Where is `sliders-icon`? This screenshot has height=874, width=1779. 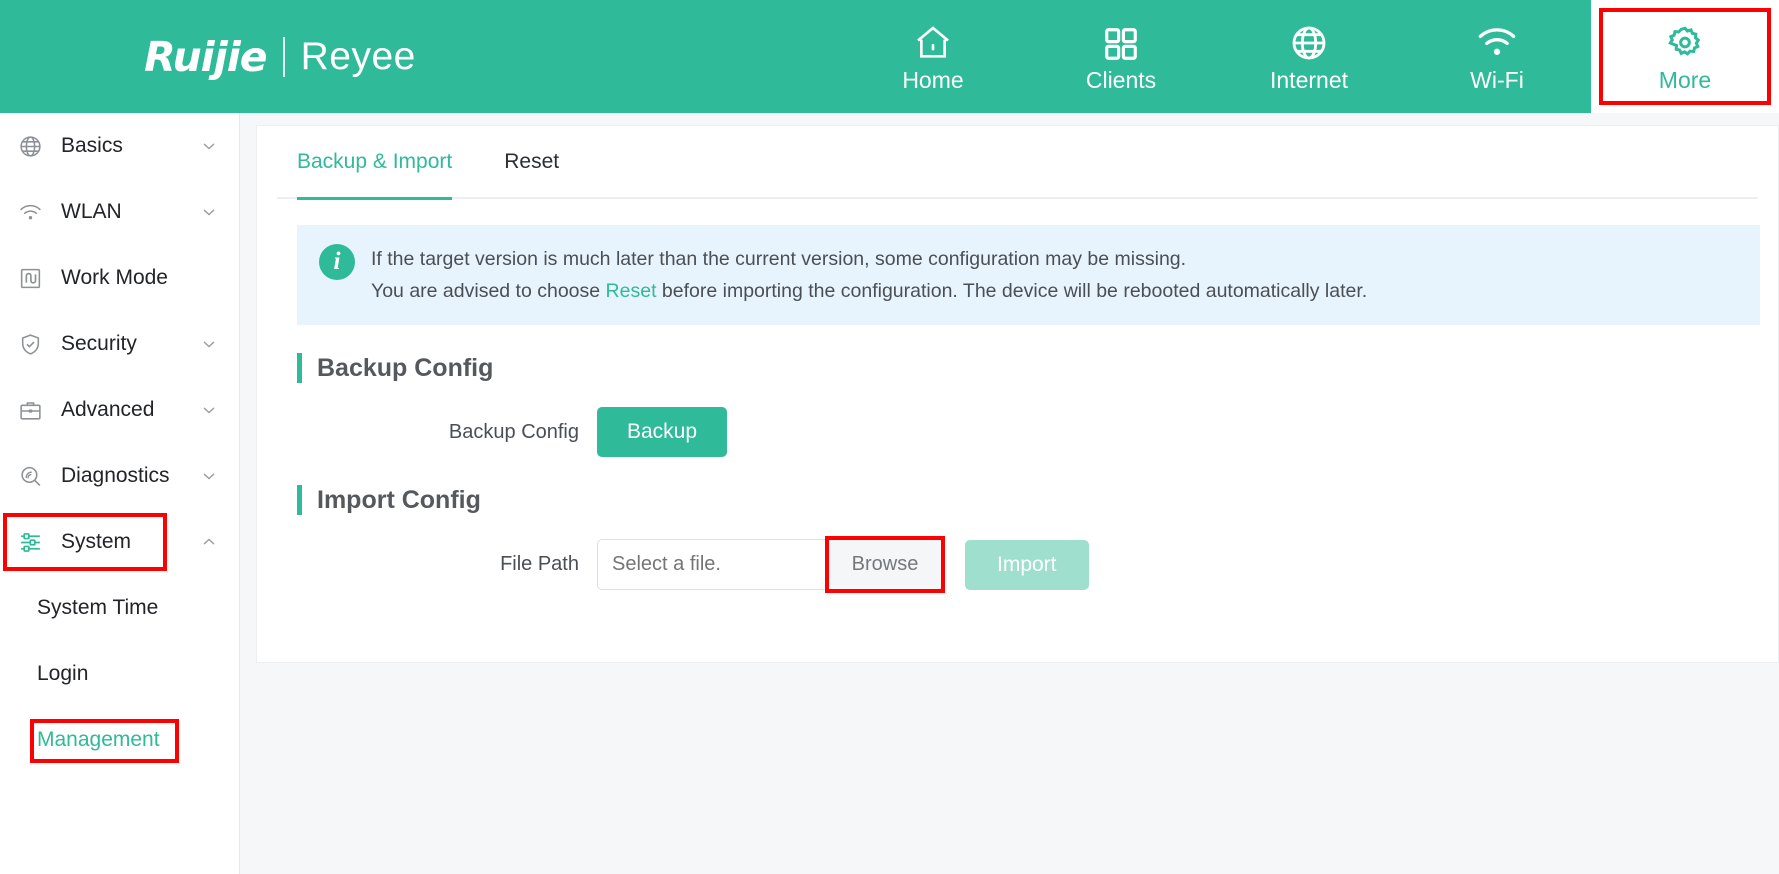 sliders-icon is located at coordinates (33, 542).